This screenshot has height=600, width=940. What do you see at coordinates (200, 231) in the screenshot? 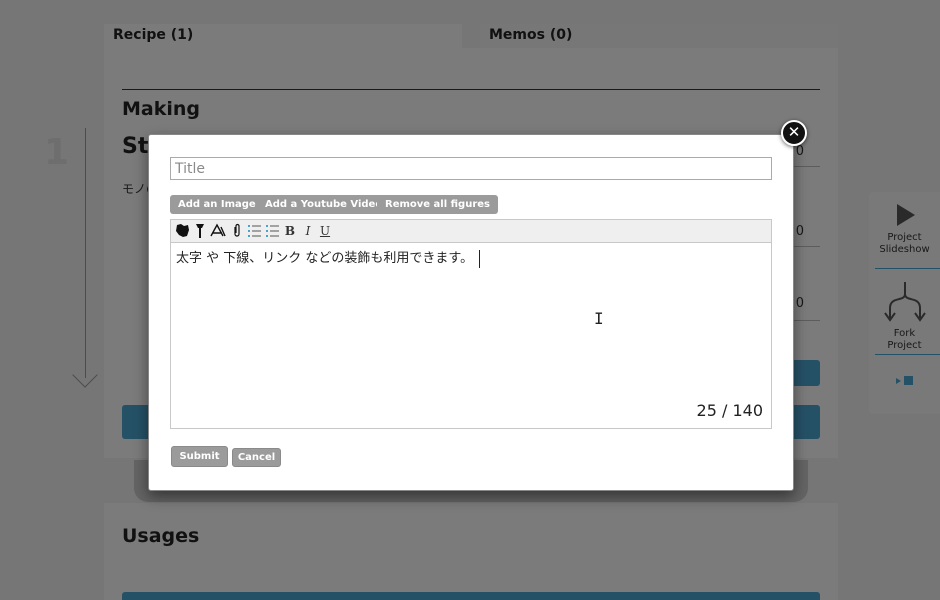
I see `wrench-icon` at bounding box center [200, 231].